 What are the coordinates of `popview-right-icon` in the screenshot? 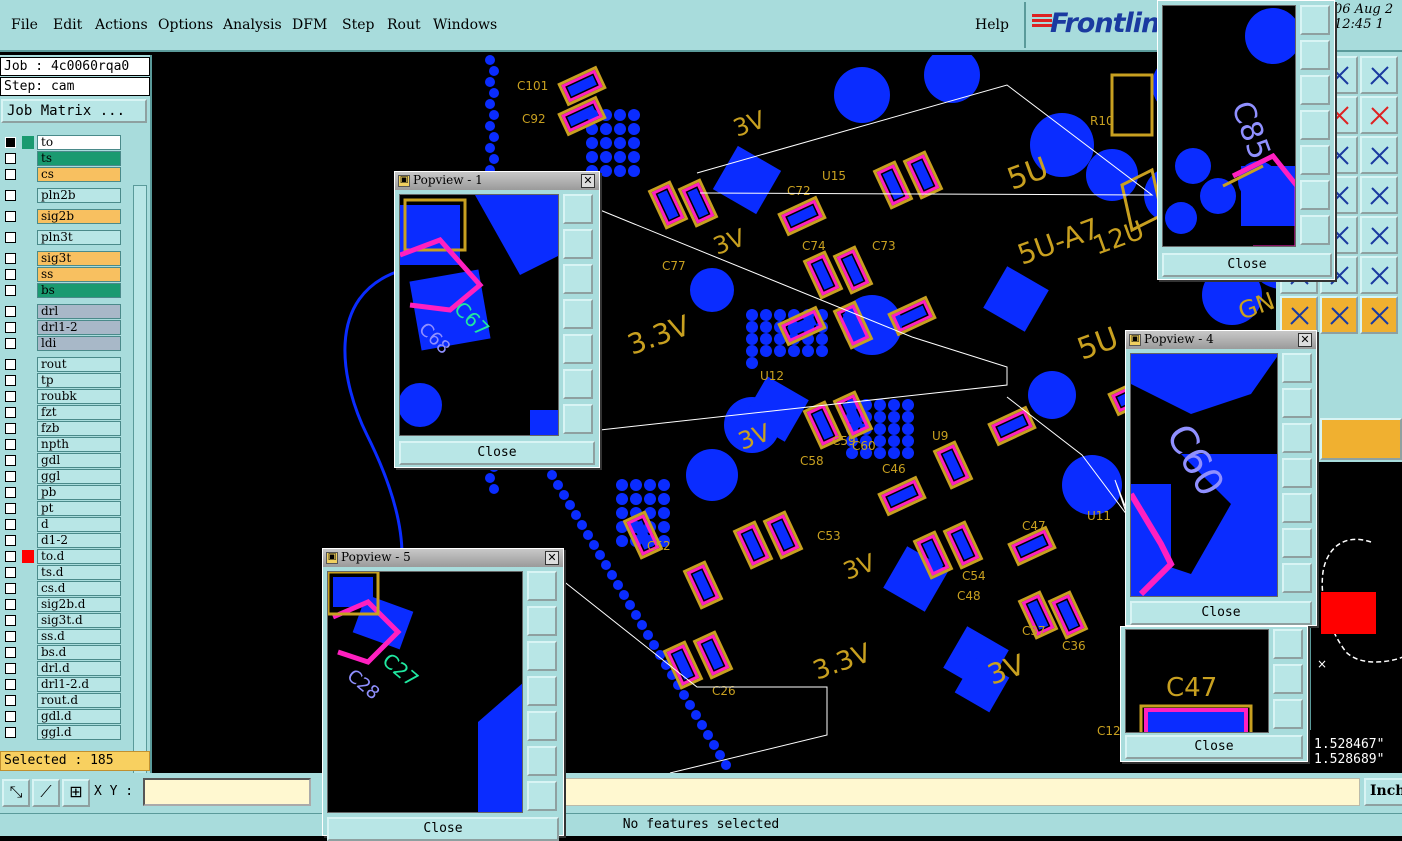 It's located at (1288, 644).